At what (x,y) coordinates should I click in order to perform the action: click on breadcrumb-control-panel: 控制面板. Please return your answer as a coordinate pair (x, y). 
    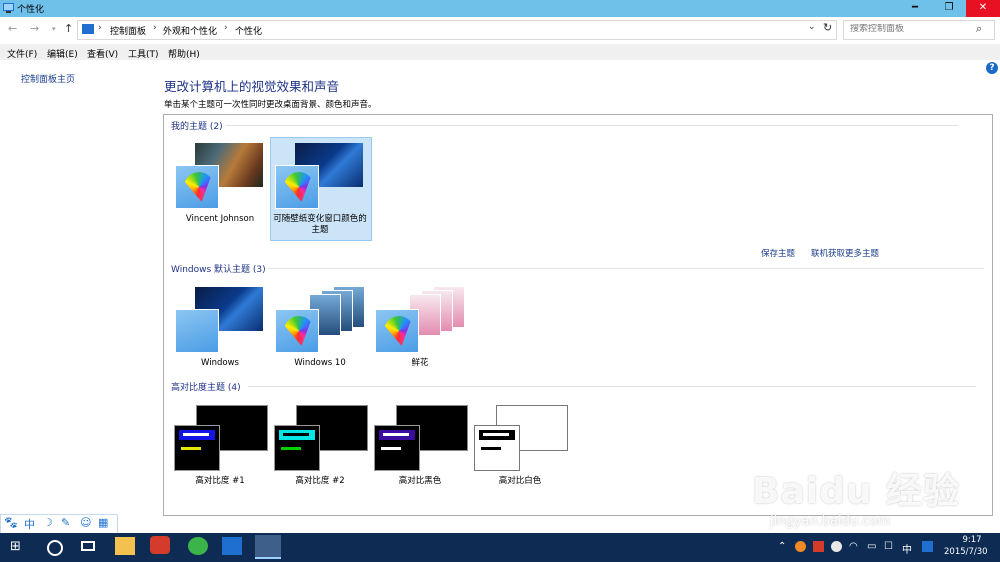
    Looking at the image, I should click on (128, 30).